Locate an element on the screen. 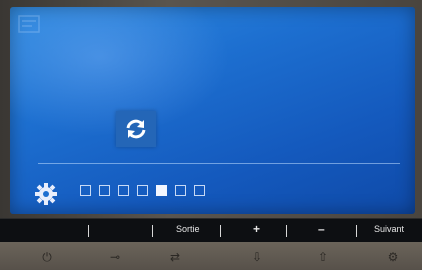 This screenshot has height=270, width=422. option-dots is located at coordinates (142, 190).